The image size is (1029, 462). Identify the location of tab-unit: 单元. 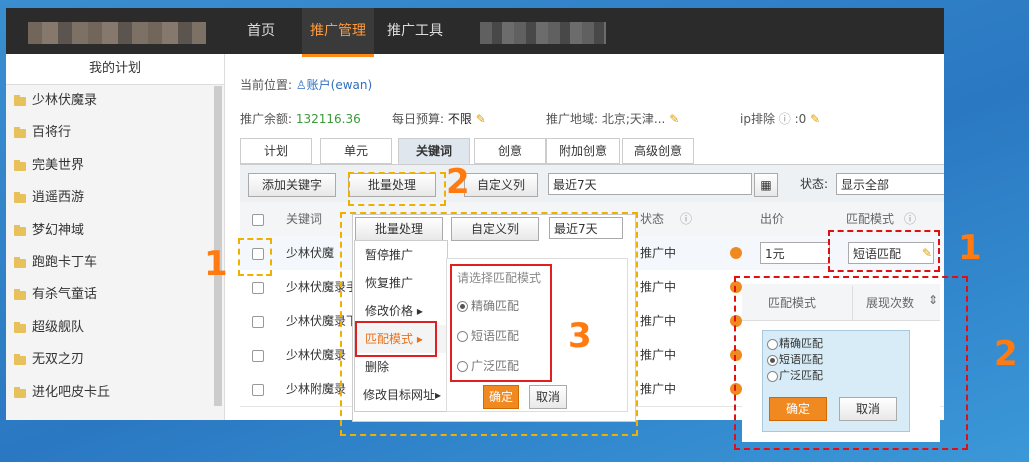
(356, 151).